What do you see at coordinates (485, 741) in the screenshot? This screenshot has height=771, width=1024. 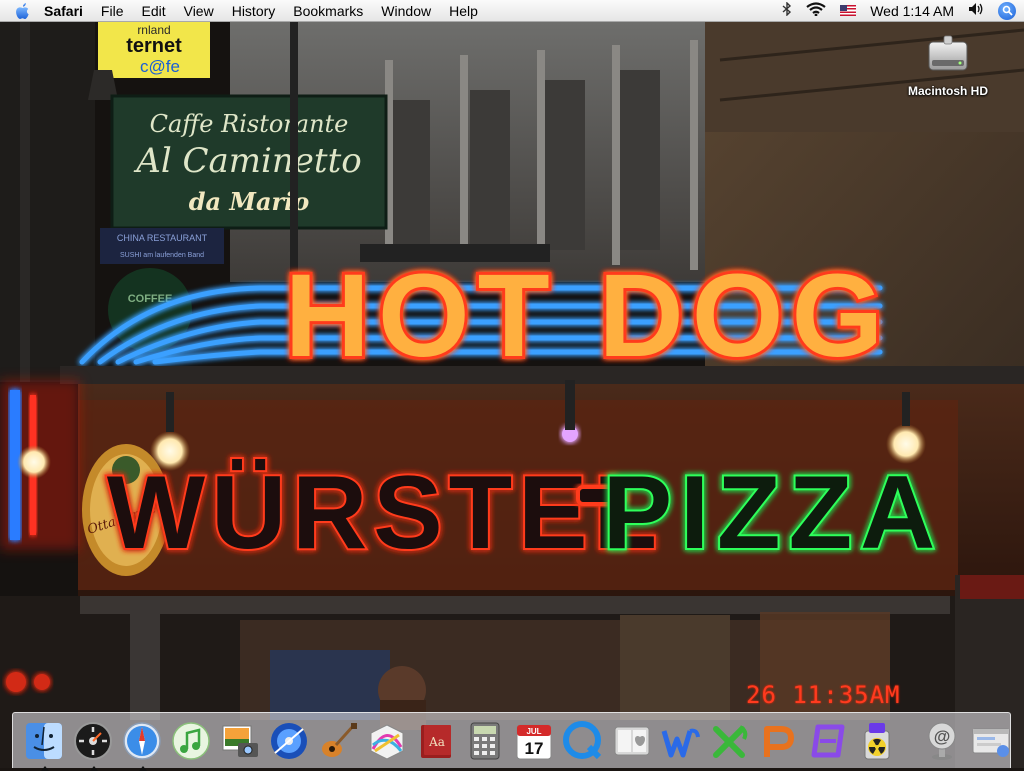 I see `calculator-icon` at bounding box center [485, 741].